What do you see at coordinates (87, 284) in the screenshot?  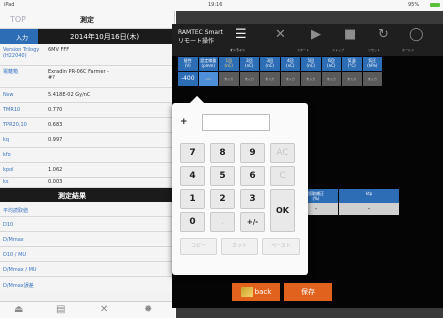 I see `result-item: D/Mmax誤差` at bounding box center [87, 284].